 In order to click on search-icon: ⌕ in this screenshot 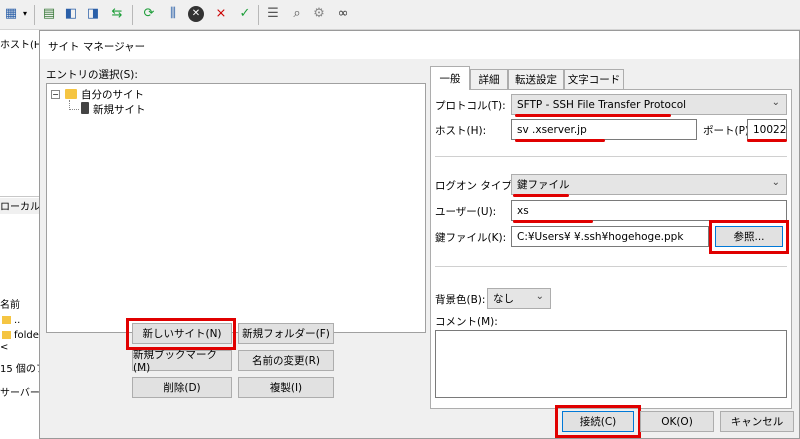, I will do `click(297, 14)`.